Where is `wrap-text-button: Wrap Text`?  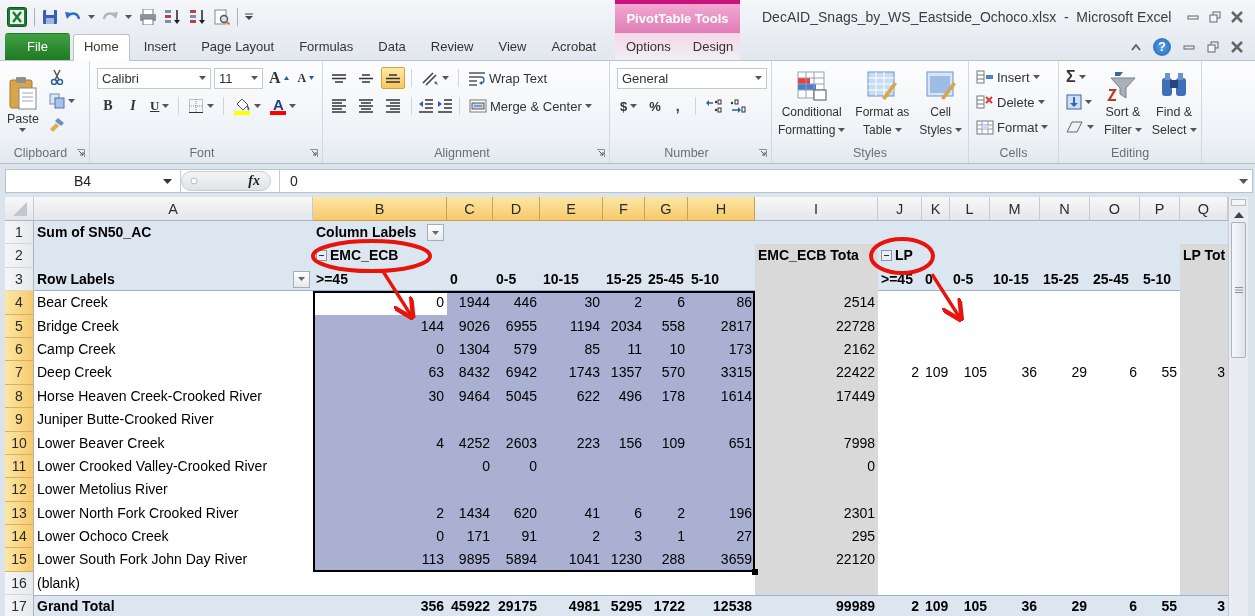
wrap-text-button: Wrap Text is located at coordinates (508, 78).